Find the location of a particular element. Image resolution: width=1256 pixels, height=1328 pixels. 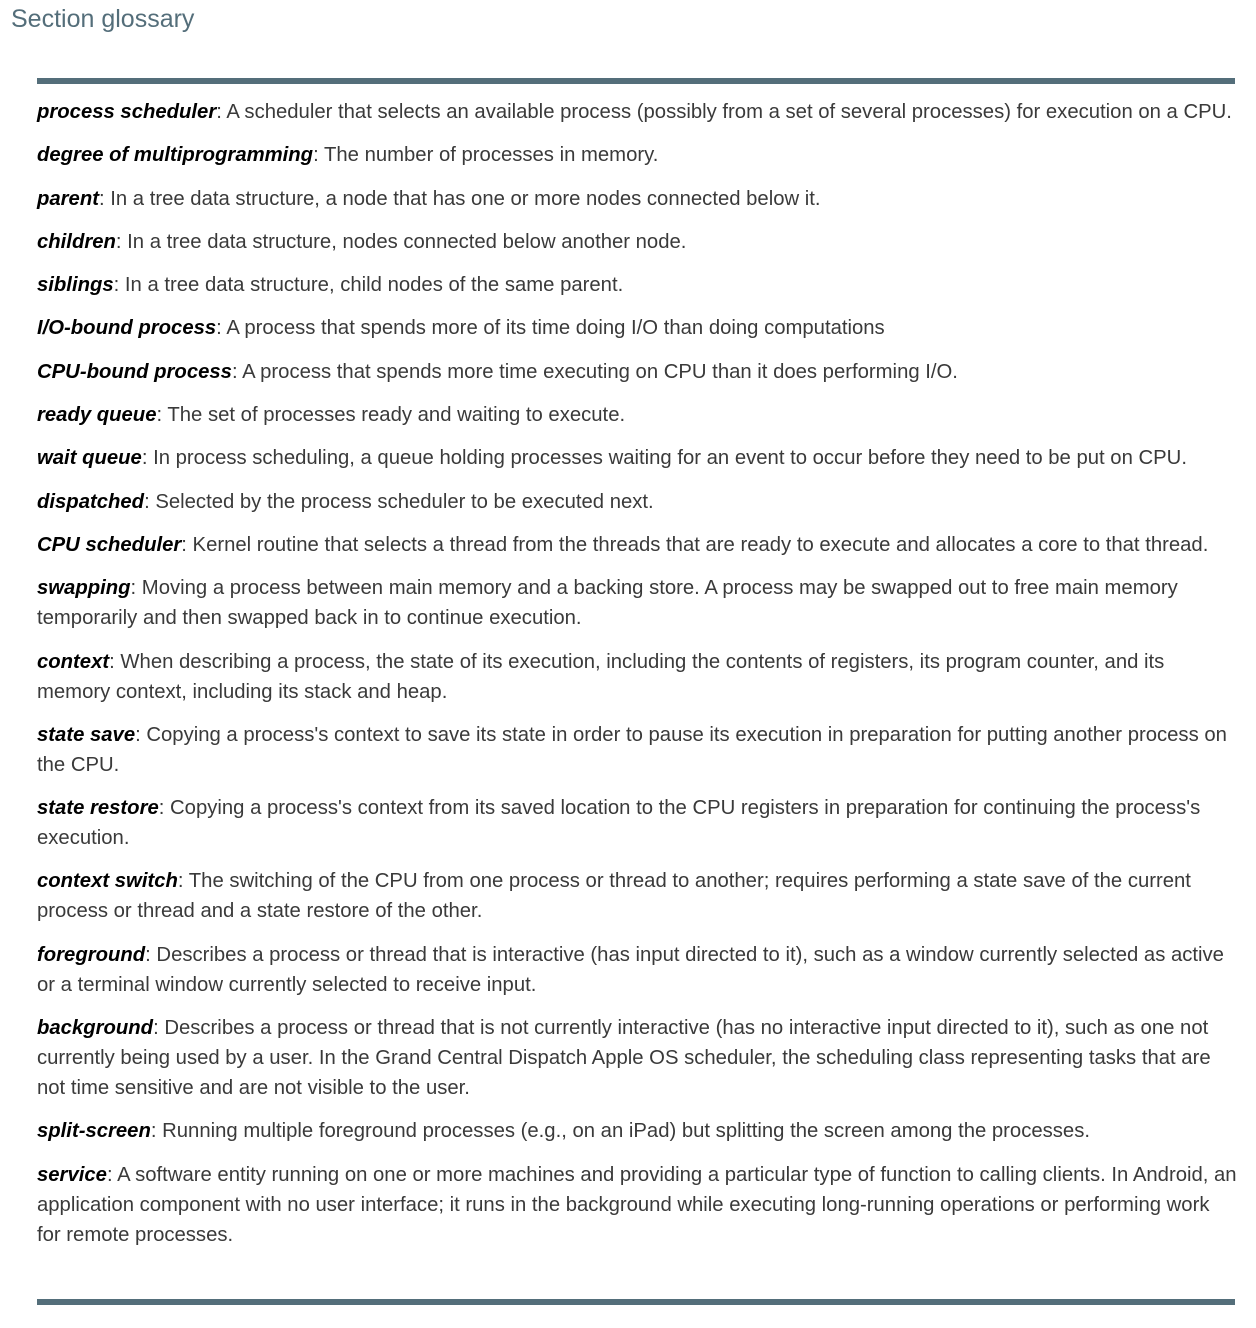

glossary-term: children is located at coordinates (76, 241).